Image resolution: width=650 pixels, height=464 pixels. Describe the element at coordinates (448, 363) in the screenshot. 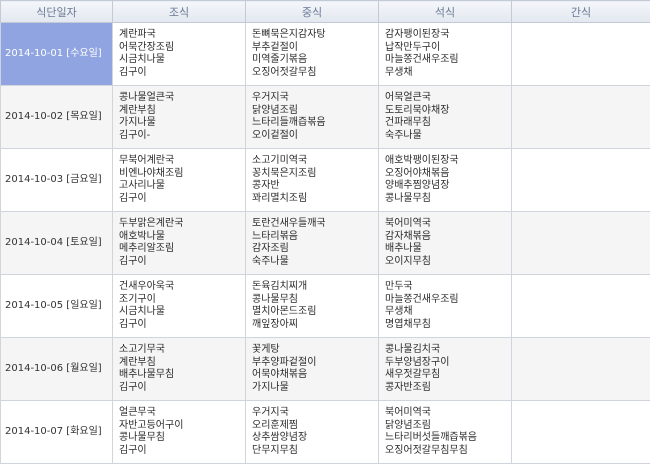

I see `menu-item: 두부양념장구이` at that location.